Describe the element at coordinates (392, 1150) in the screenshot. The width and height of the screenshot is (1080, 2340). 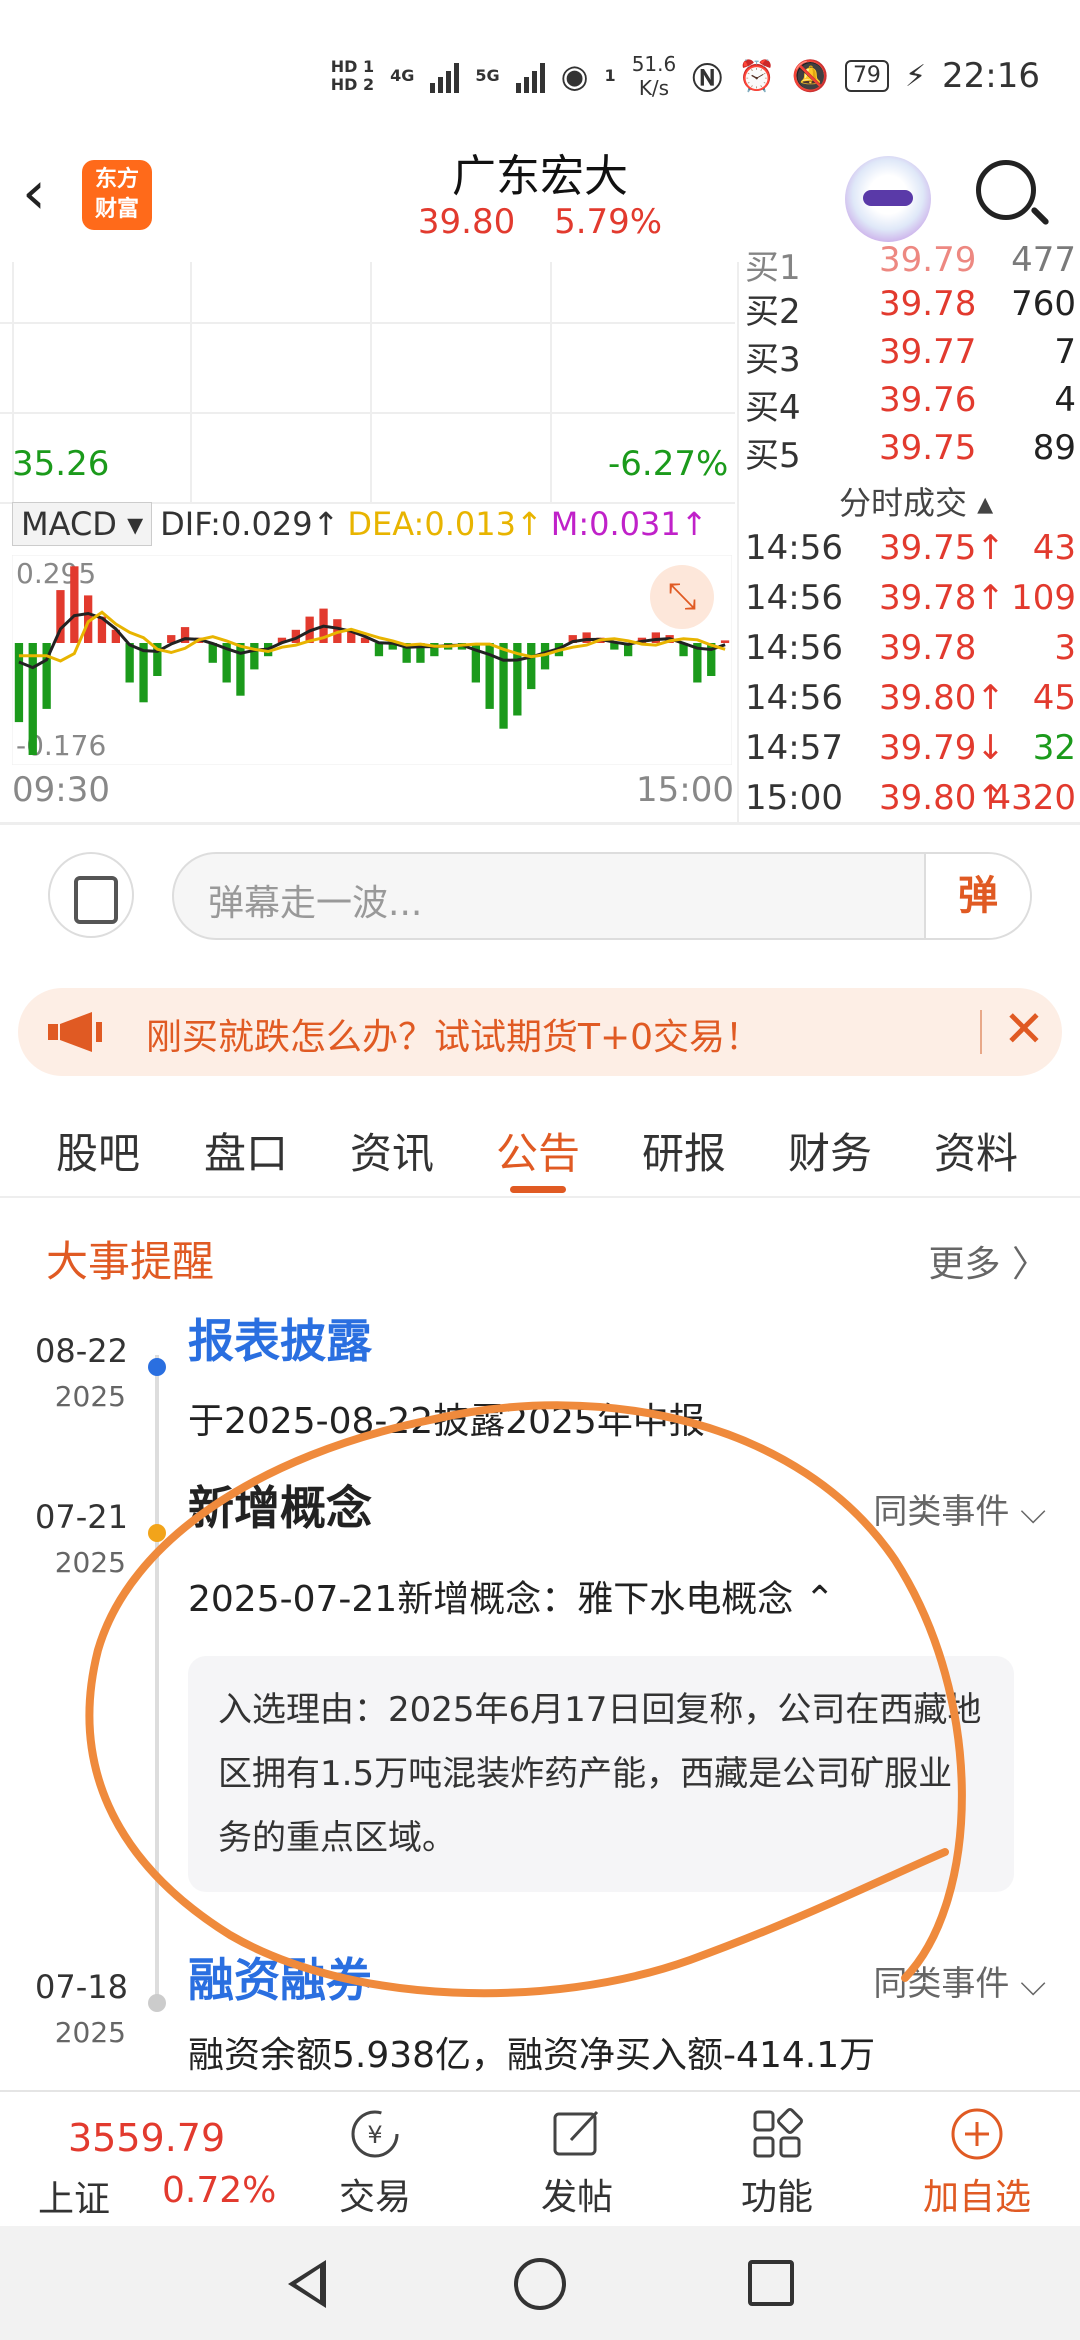
I see `tab-news: 资讯` at that location.